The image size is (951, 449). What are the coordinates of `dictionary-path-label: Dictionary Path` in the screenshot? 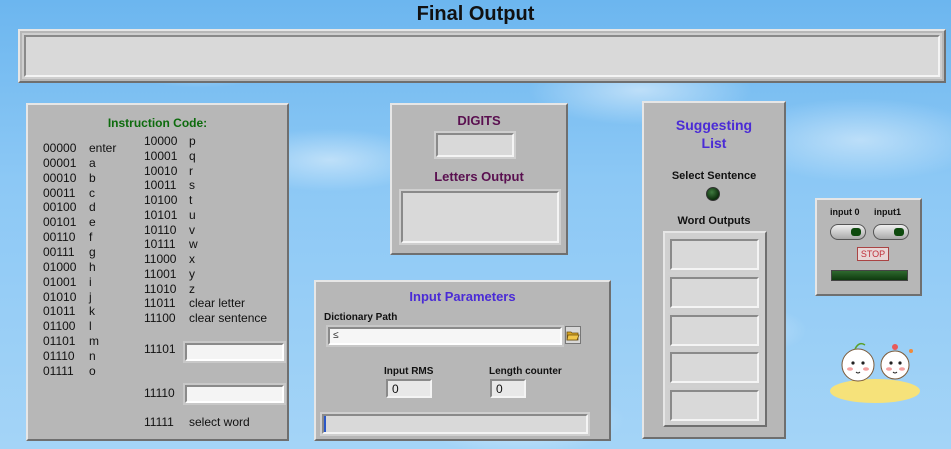 It's located at (361, 317).